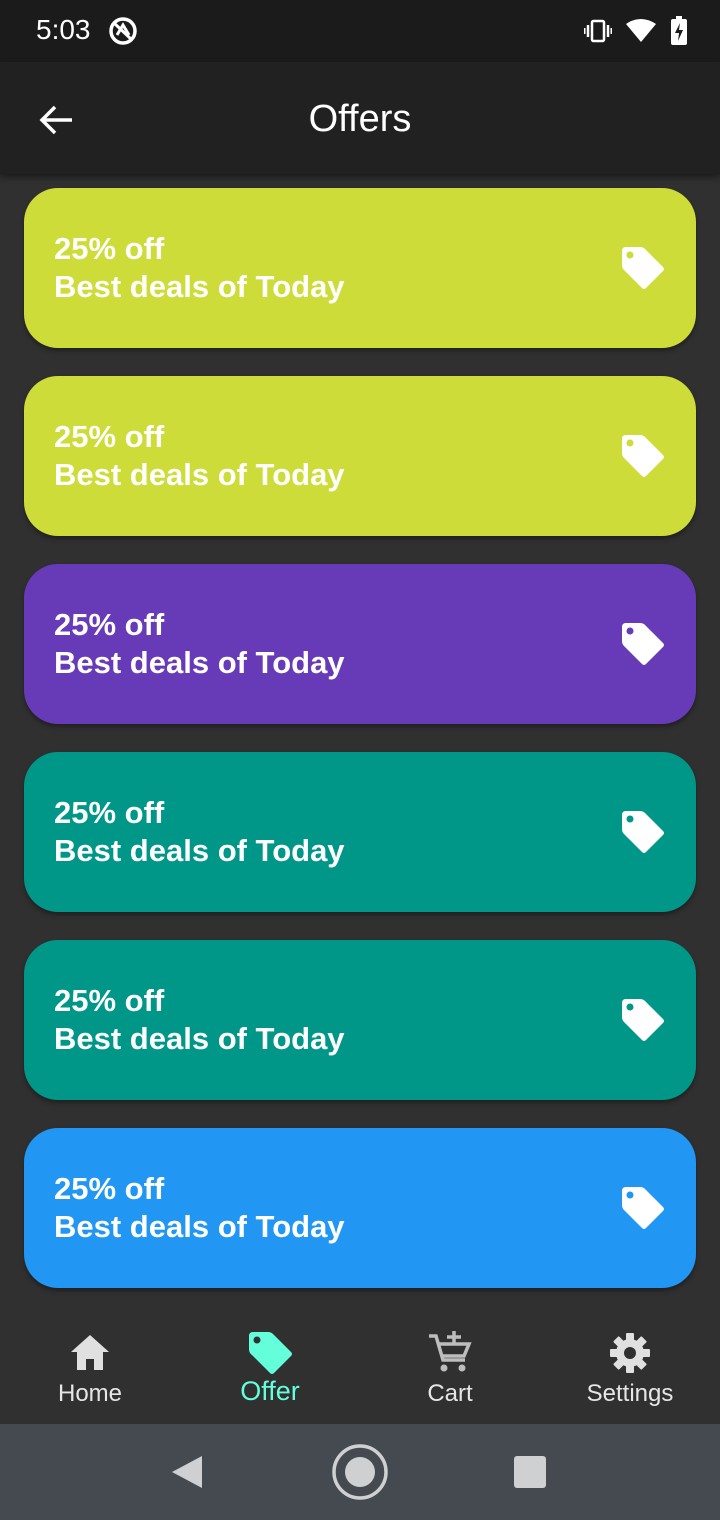  Describe the element at coordinates (641, 31) in the screenshot. I see `wifi-icon` at that location.